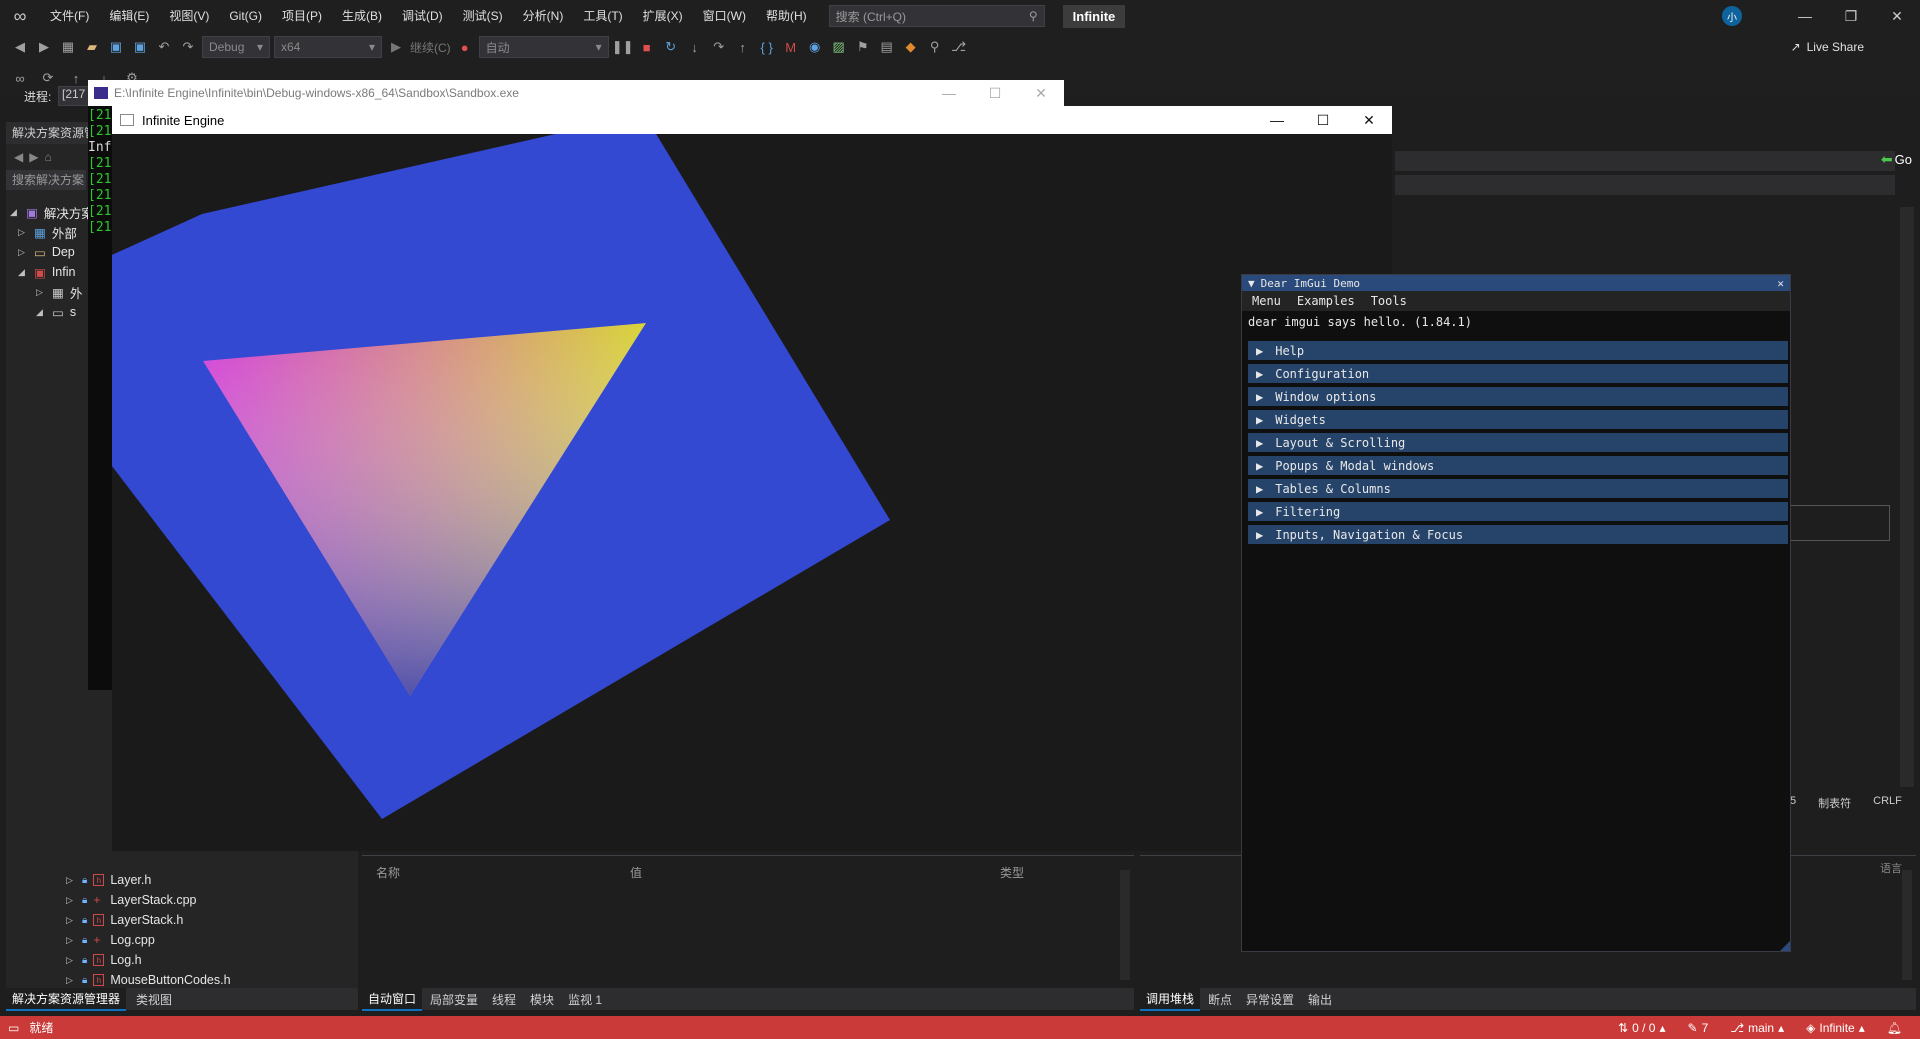  Describe the element at coordinates (1757, 1028) in the screenshot. I see `branch-indicator: ⎇ main ▴` at that location.